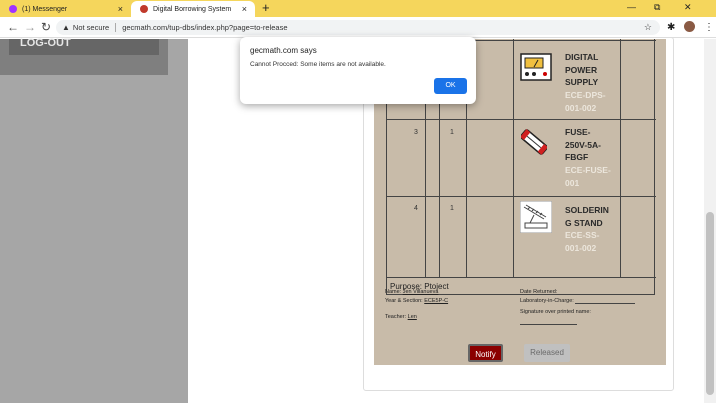 Image resolution: width=716 pixels, height=403 pixels. I want to click on tab-title: Digital Borrowing System, so click(192, 9).